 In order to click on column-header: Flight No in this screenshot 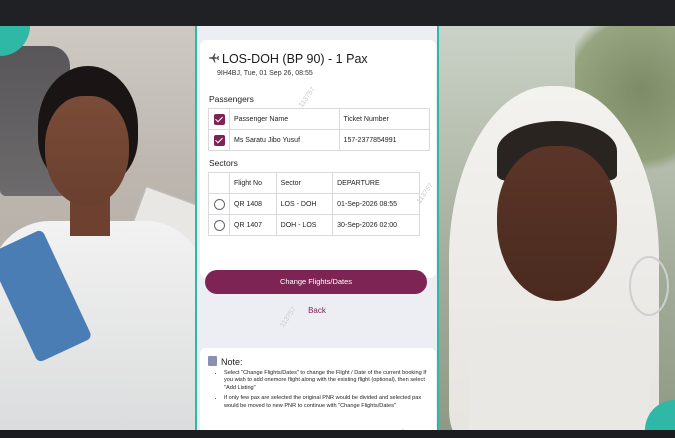, I will do `click(253, 183)`.